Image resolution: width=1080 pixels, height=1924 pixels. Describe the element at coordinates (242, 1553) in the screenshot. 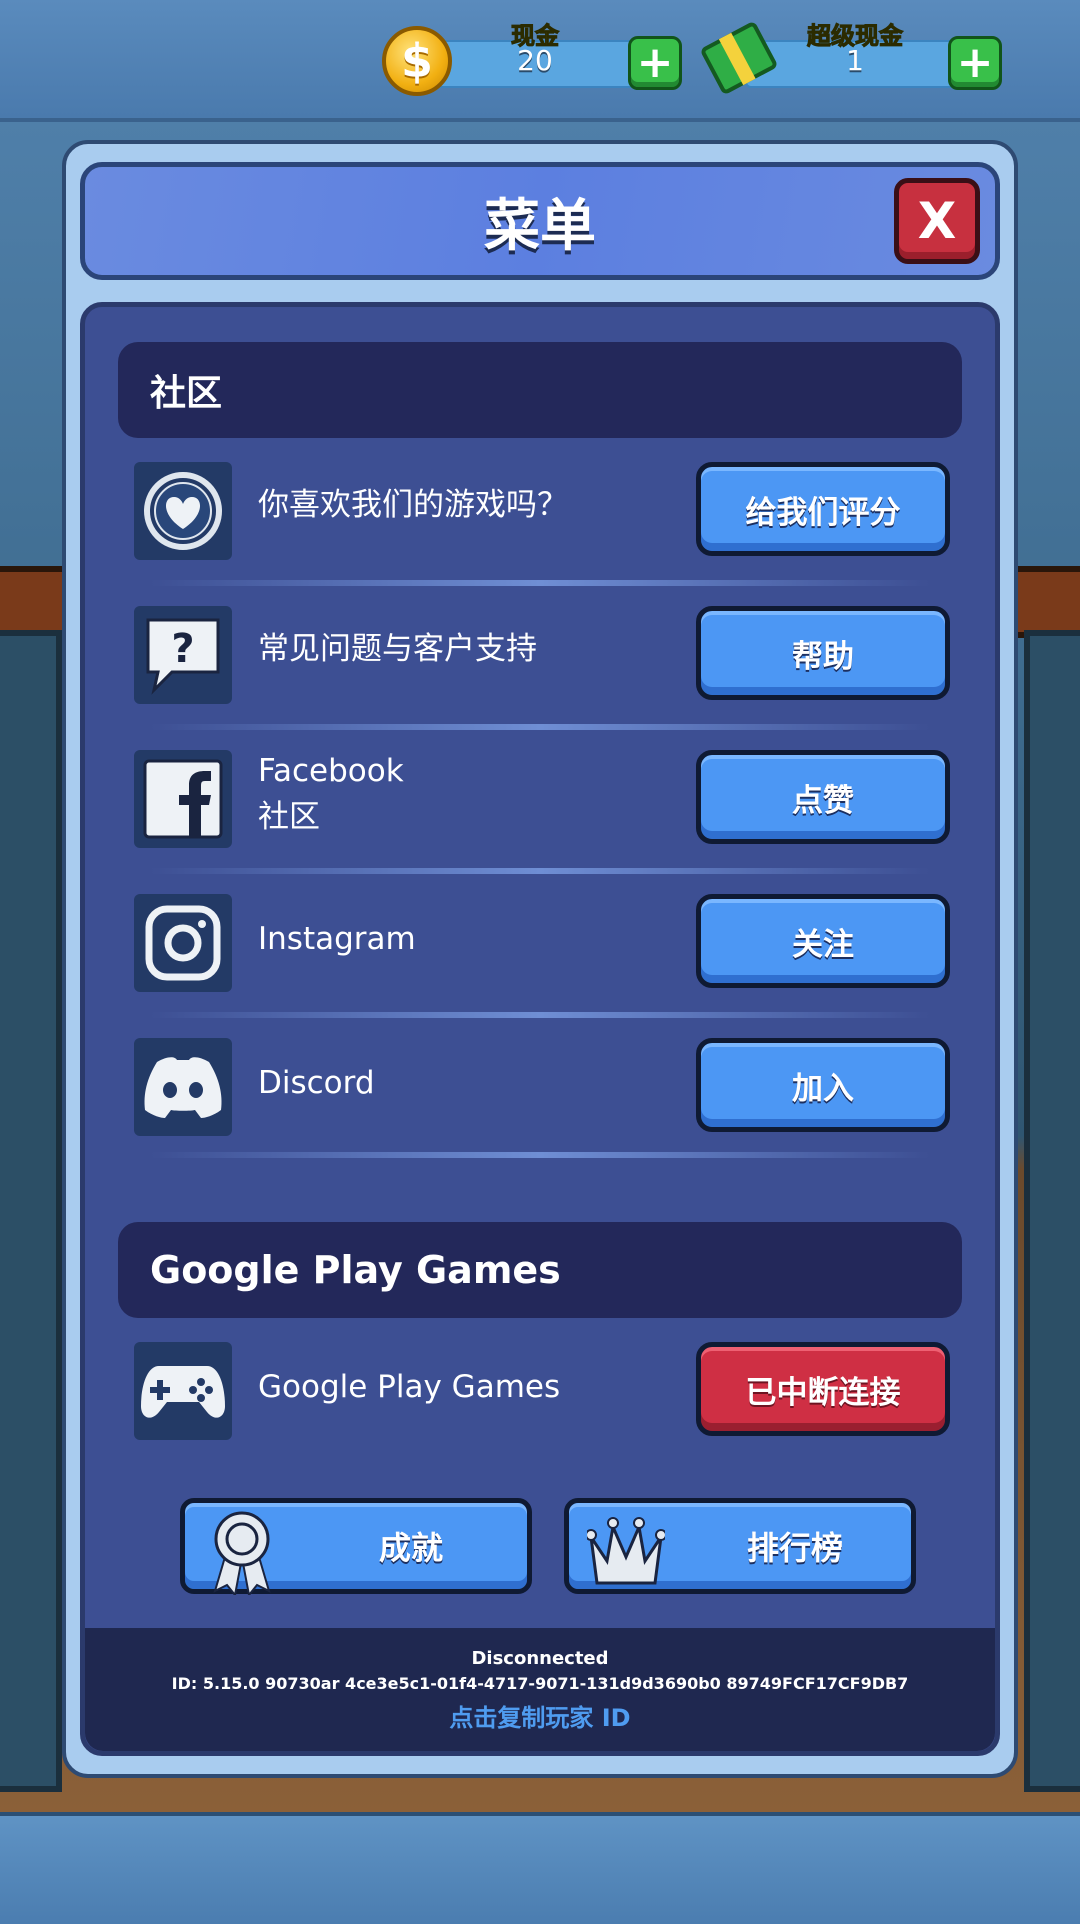

I see `ribbon-medal-icon` at that location.